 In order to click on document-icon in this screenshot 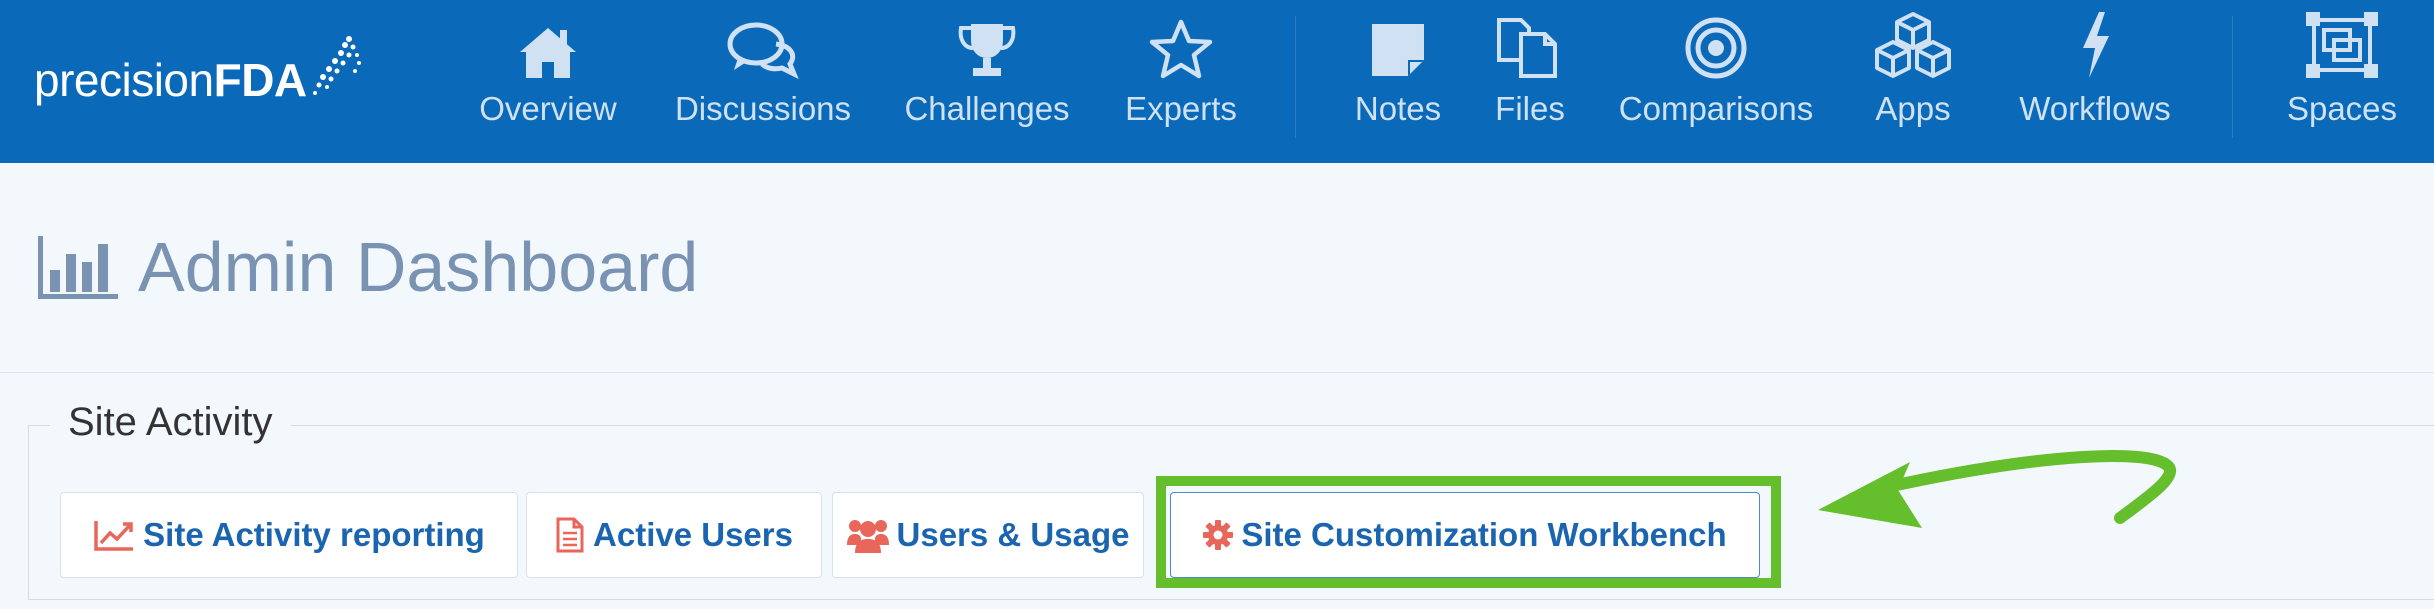, I will do `click(570, 535)`.